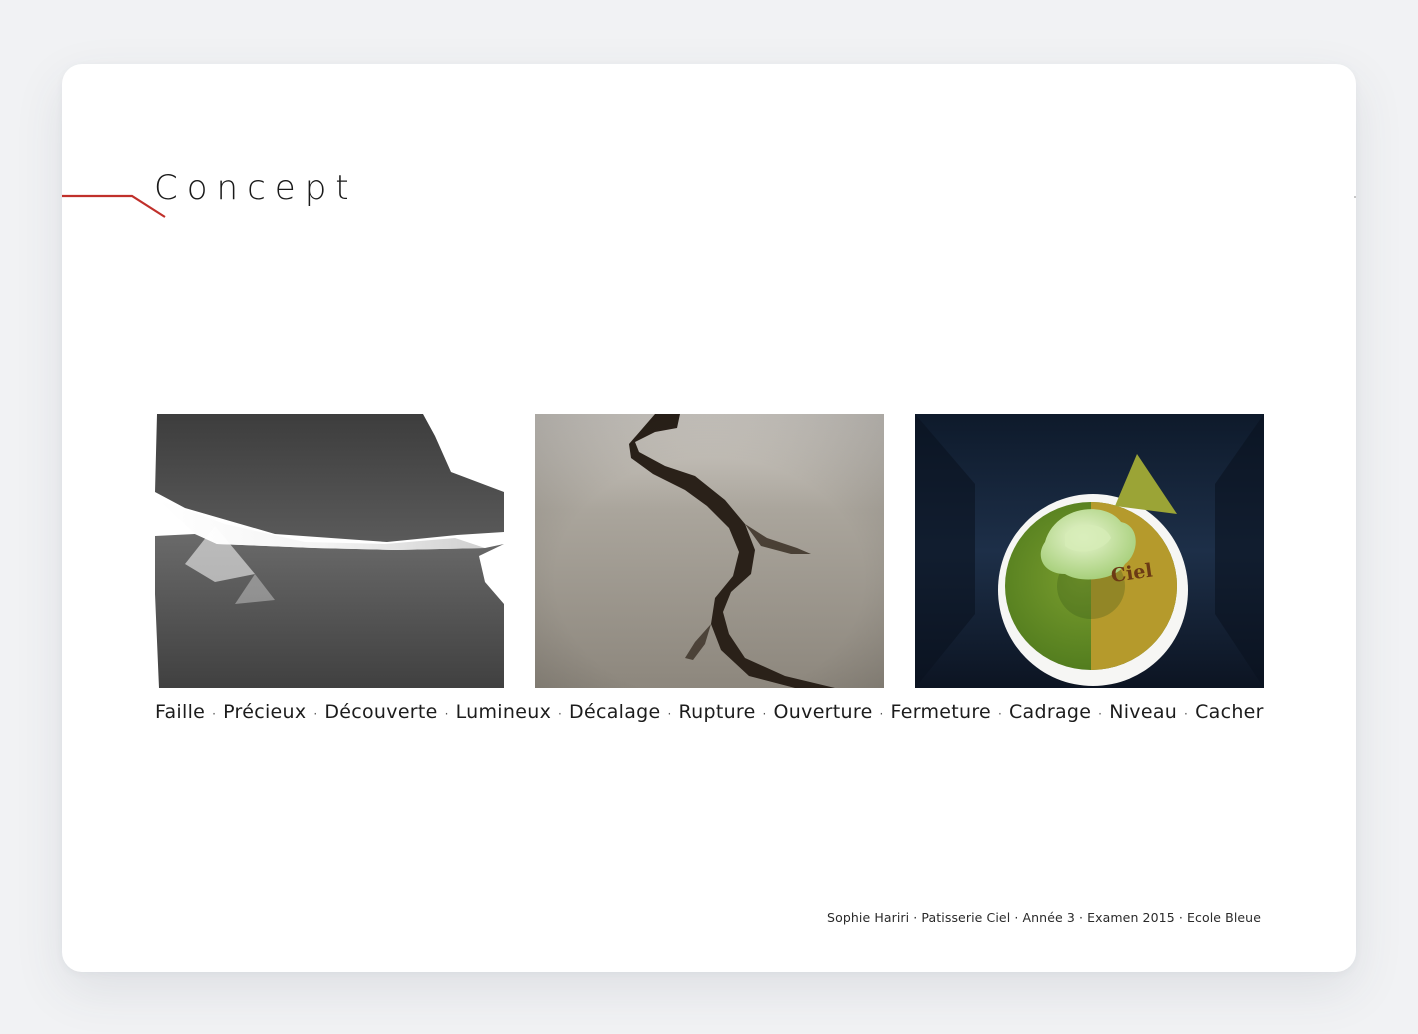  I want to click on keyword: Lumineux, so click(503, 712).